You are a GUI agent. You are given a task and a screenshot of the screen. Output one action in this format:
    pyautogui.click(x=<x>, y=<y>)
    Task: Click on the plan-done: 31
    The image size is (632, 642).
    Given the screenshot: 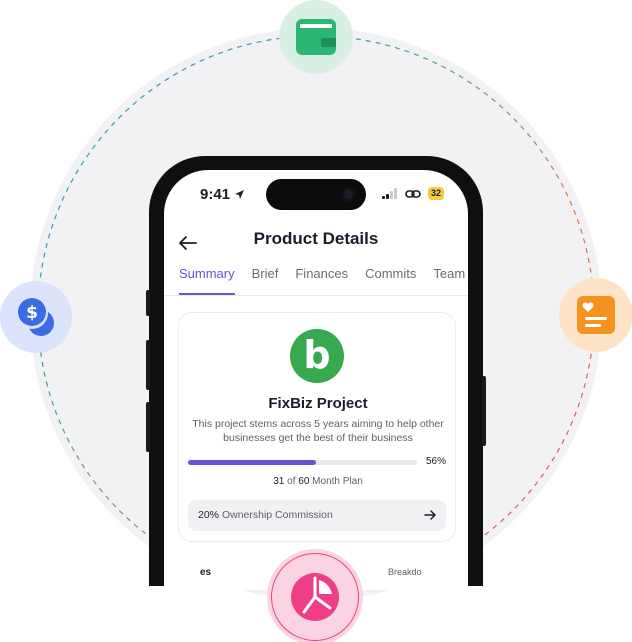 What is the action you would take?
    pyautogui.click(x=279, y=481)
    